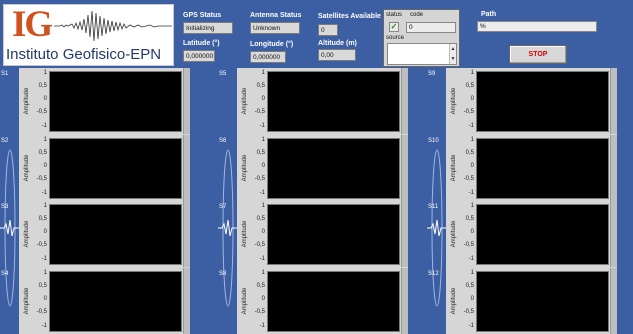 The image size is (633, 334). Describe the element at coordinates (538, 54) in the screenshot. I see `stop-button: STOP` at that location.